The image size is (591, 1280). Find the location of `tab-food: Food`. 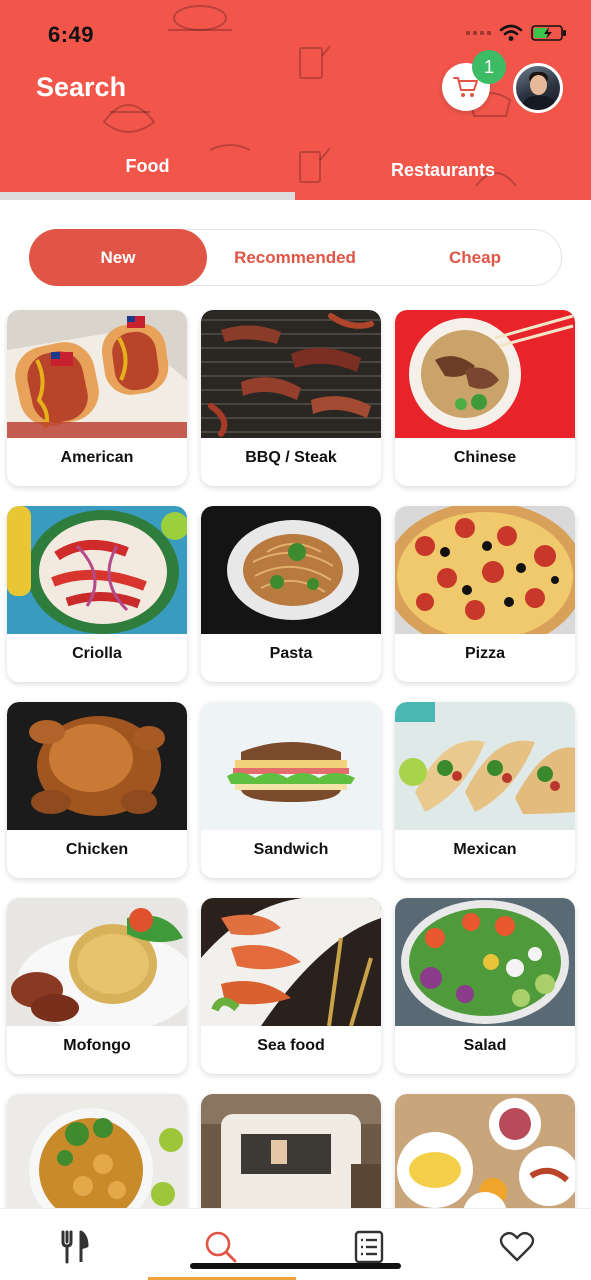

tab-food: Food is located at coordinates (147, 166).